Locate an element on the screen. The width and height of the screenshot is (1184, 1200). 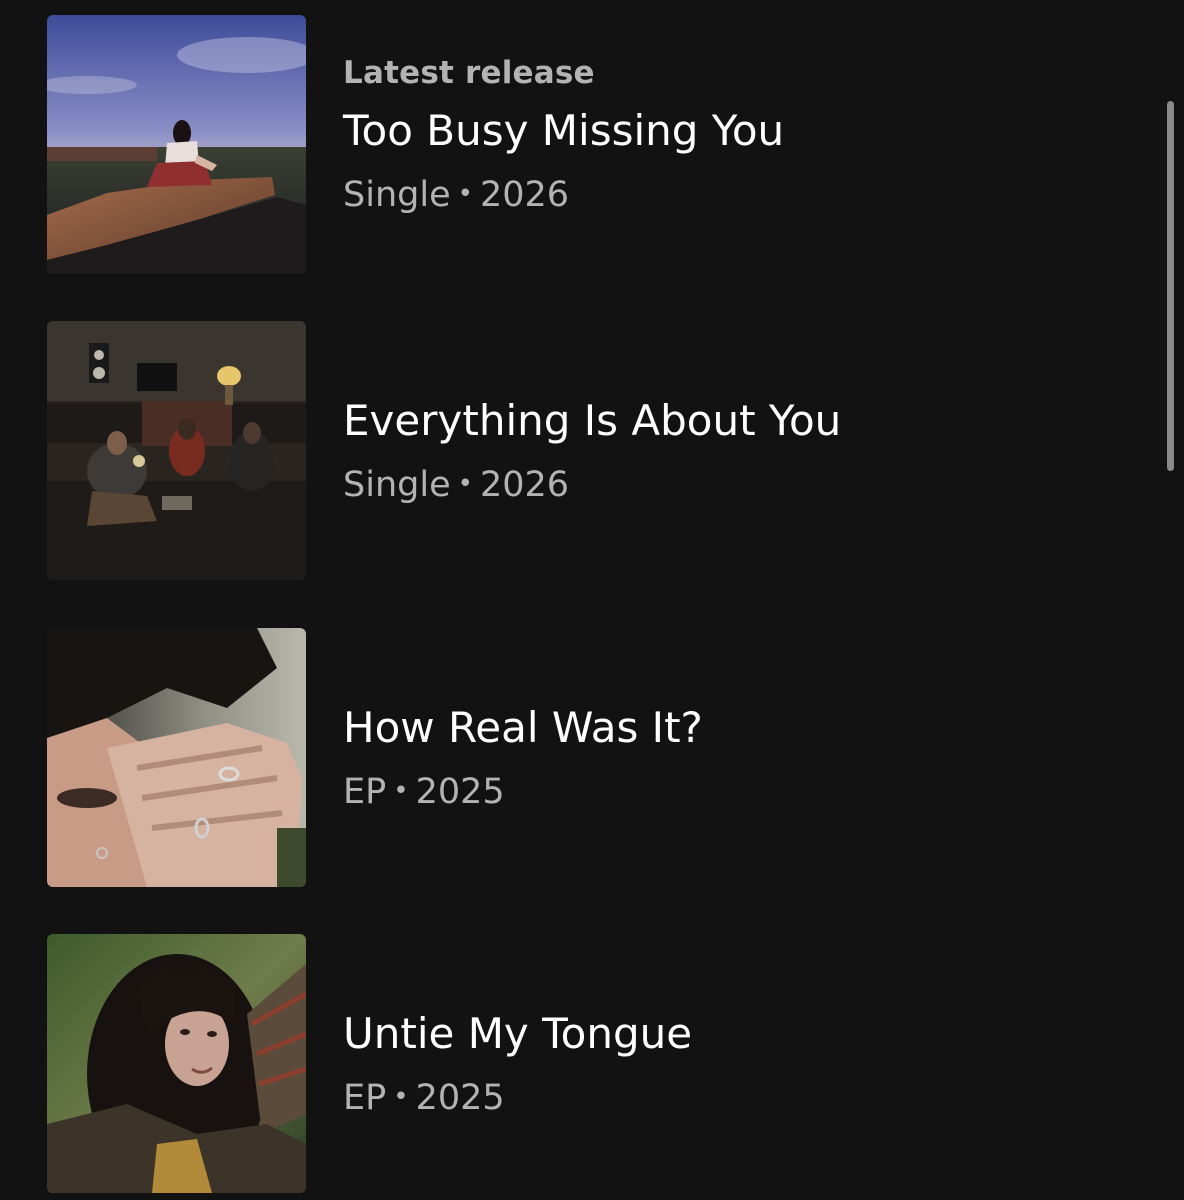
album-cover-studio-image is located at coordinates (176, 450).